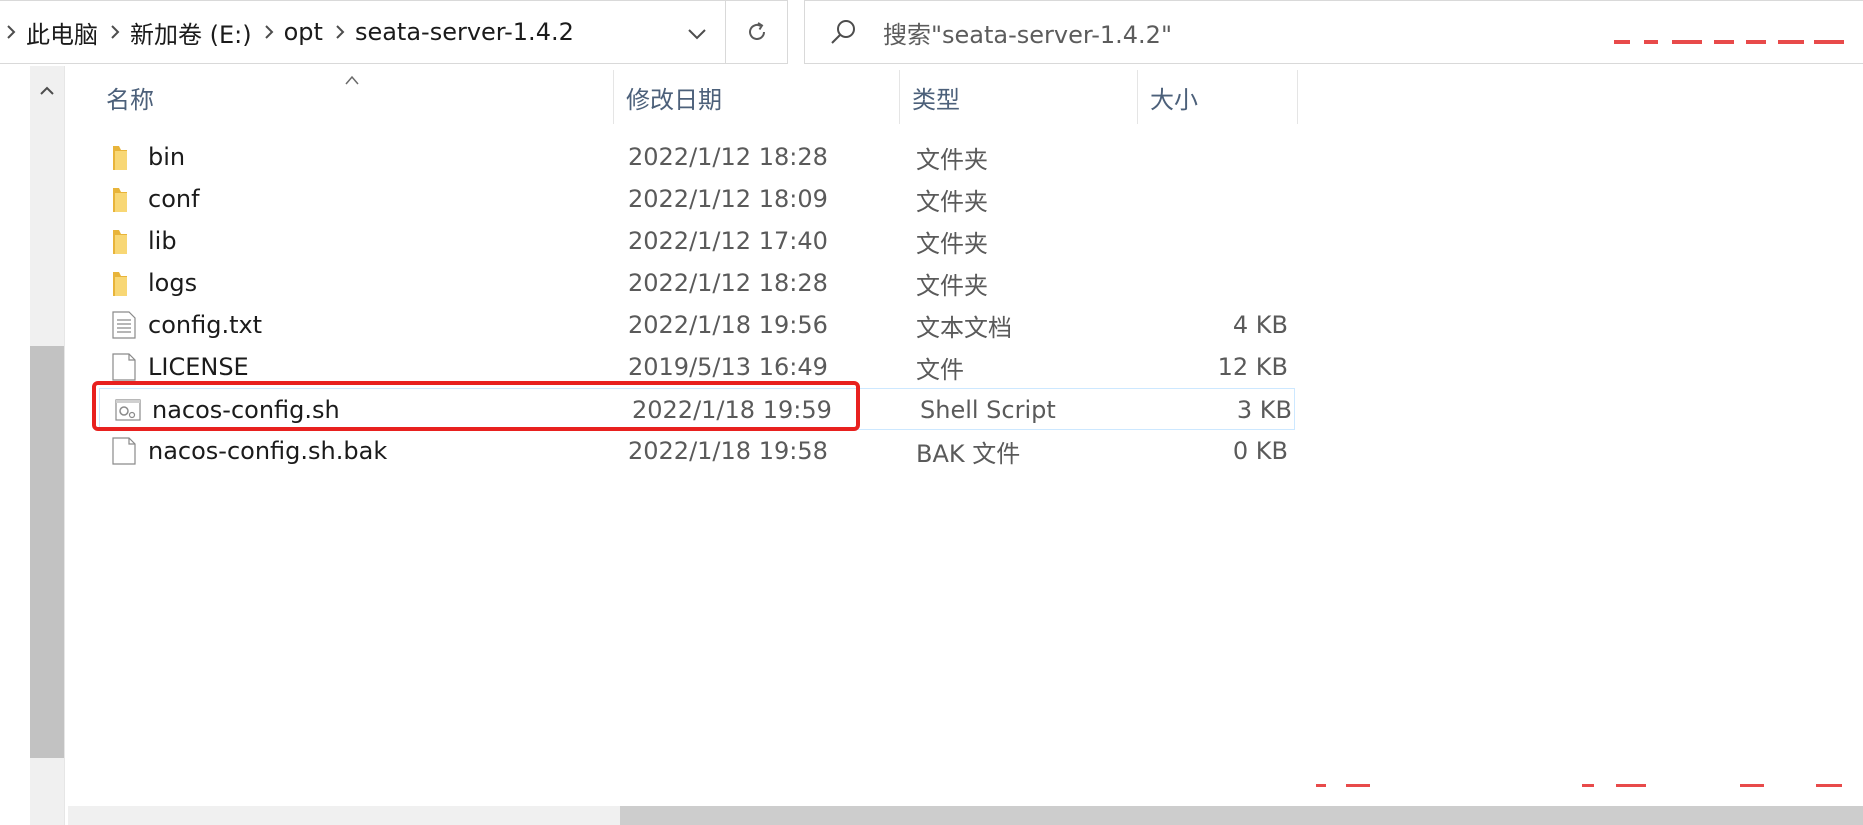 The width and height of the screenshot is (1863, 825). I want to click on file-date: 2022/1/12 17:40, so click(728, 241).